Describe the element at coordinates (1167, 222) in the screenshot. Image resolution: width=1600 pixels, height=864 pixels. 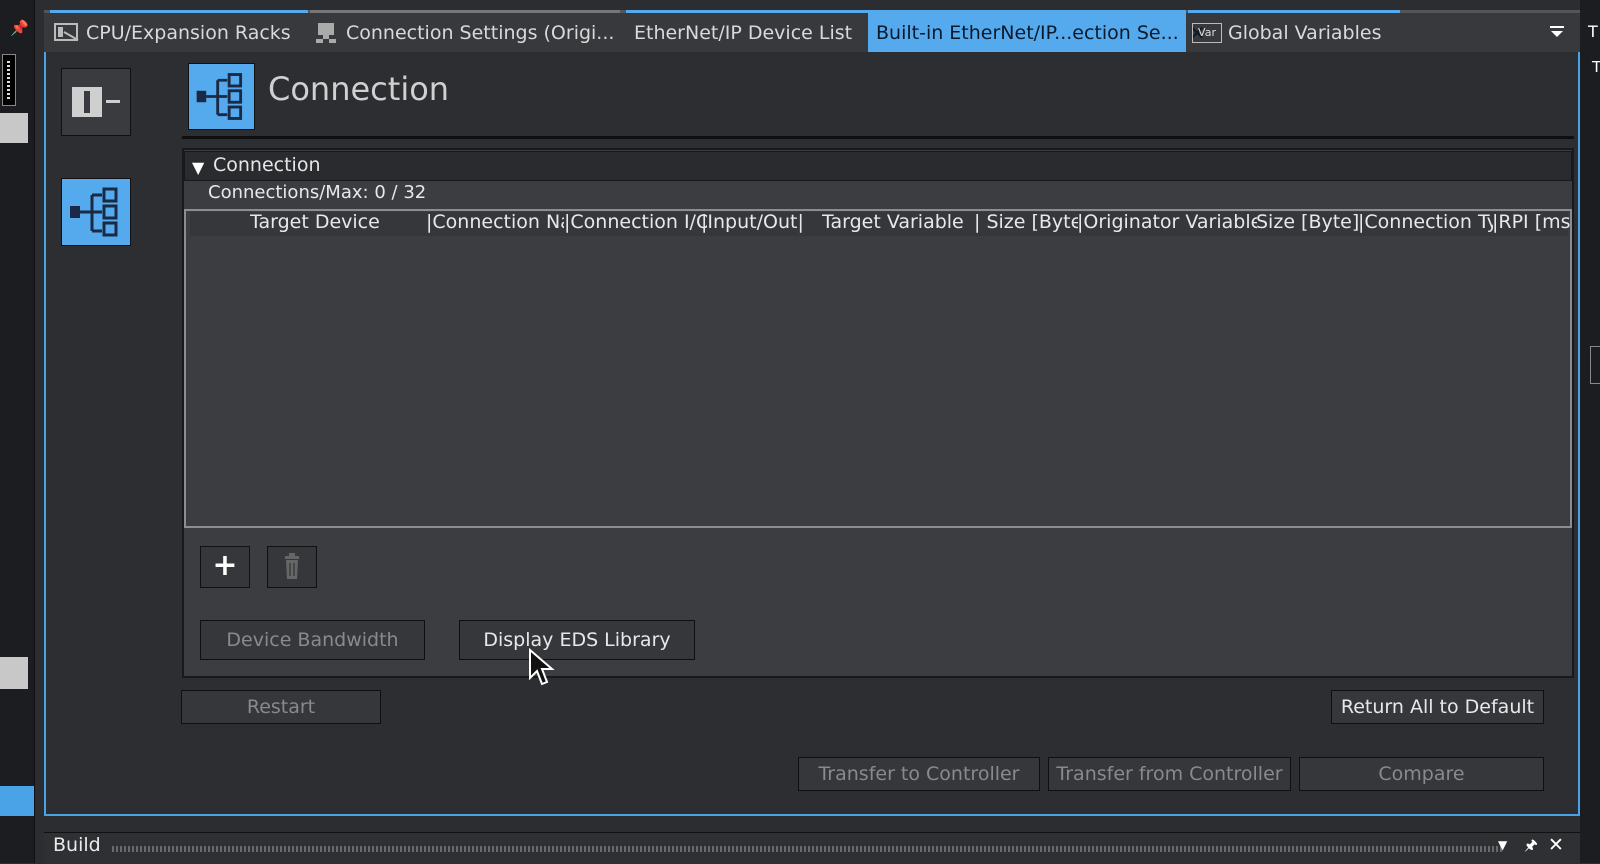
I see `column-originator-variable: |Originator Variable|` at that location.